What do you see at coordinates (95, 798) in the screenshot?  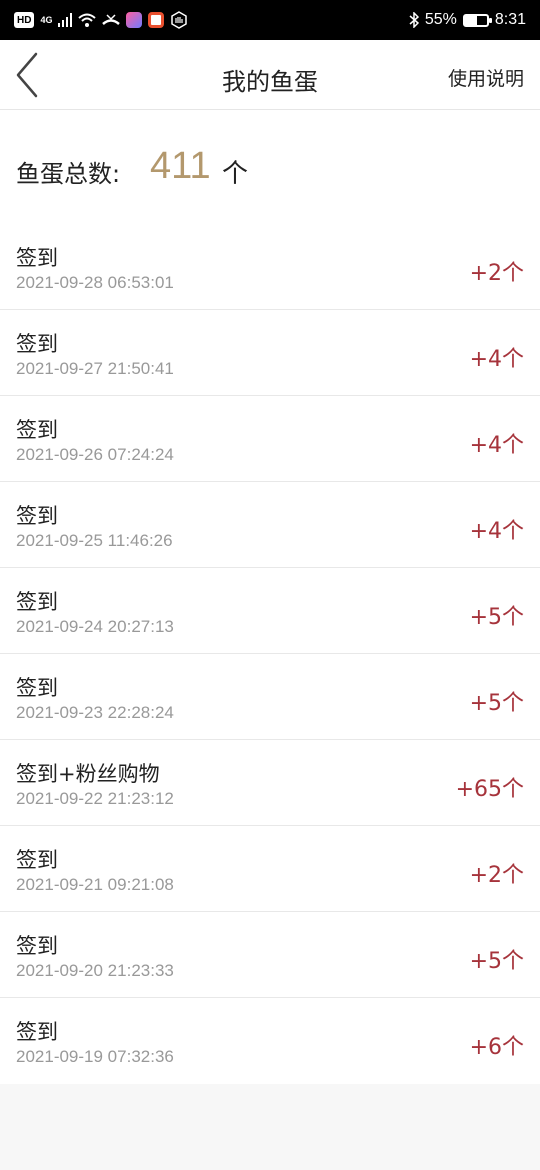 I see `record-time: 2021-09-22 21:23:12` at bounding box center [95, 798].